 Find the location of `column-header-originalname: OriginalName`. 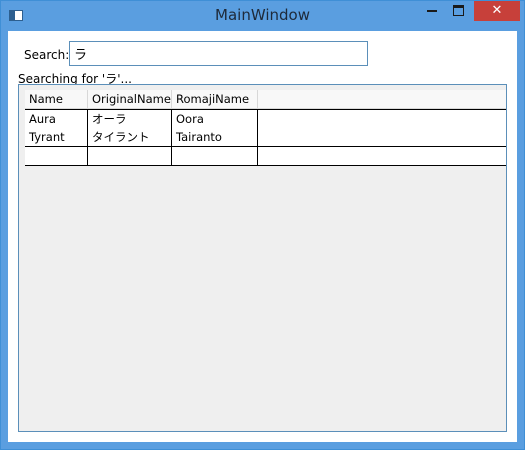

column-header-originalname: OriginalName is located at coordinates (130, 99).